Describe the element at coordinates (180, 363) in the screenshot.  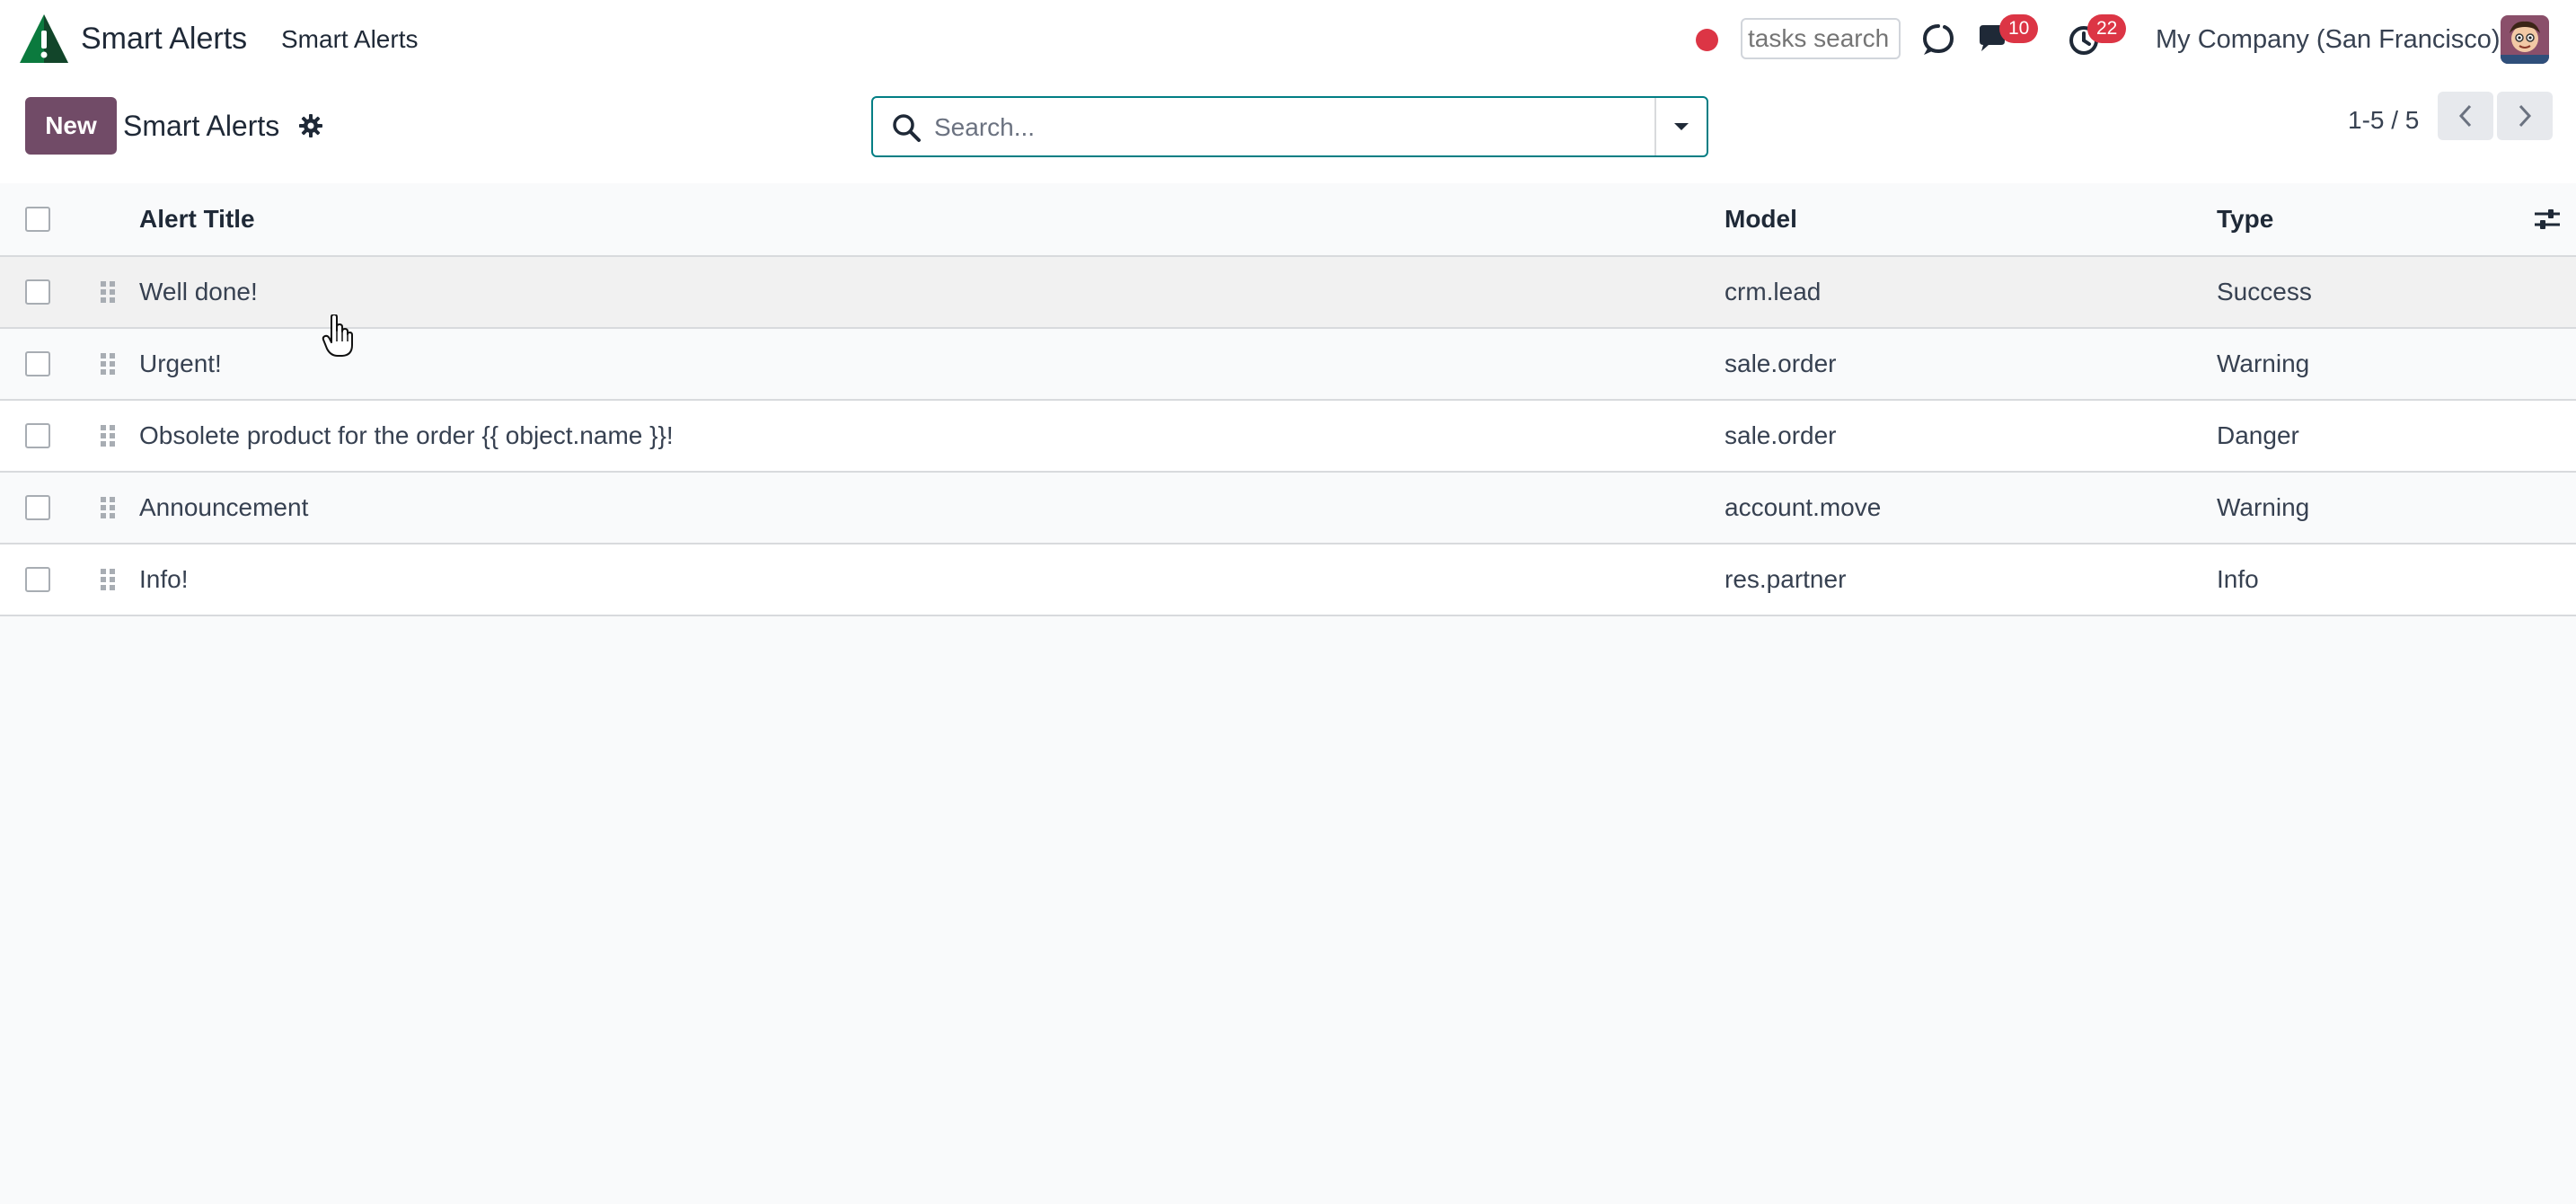
I see `cell-alert-title: Urgent!` at that location.